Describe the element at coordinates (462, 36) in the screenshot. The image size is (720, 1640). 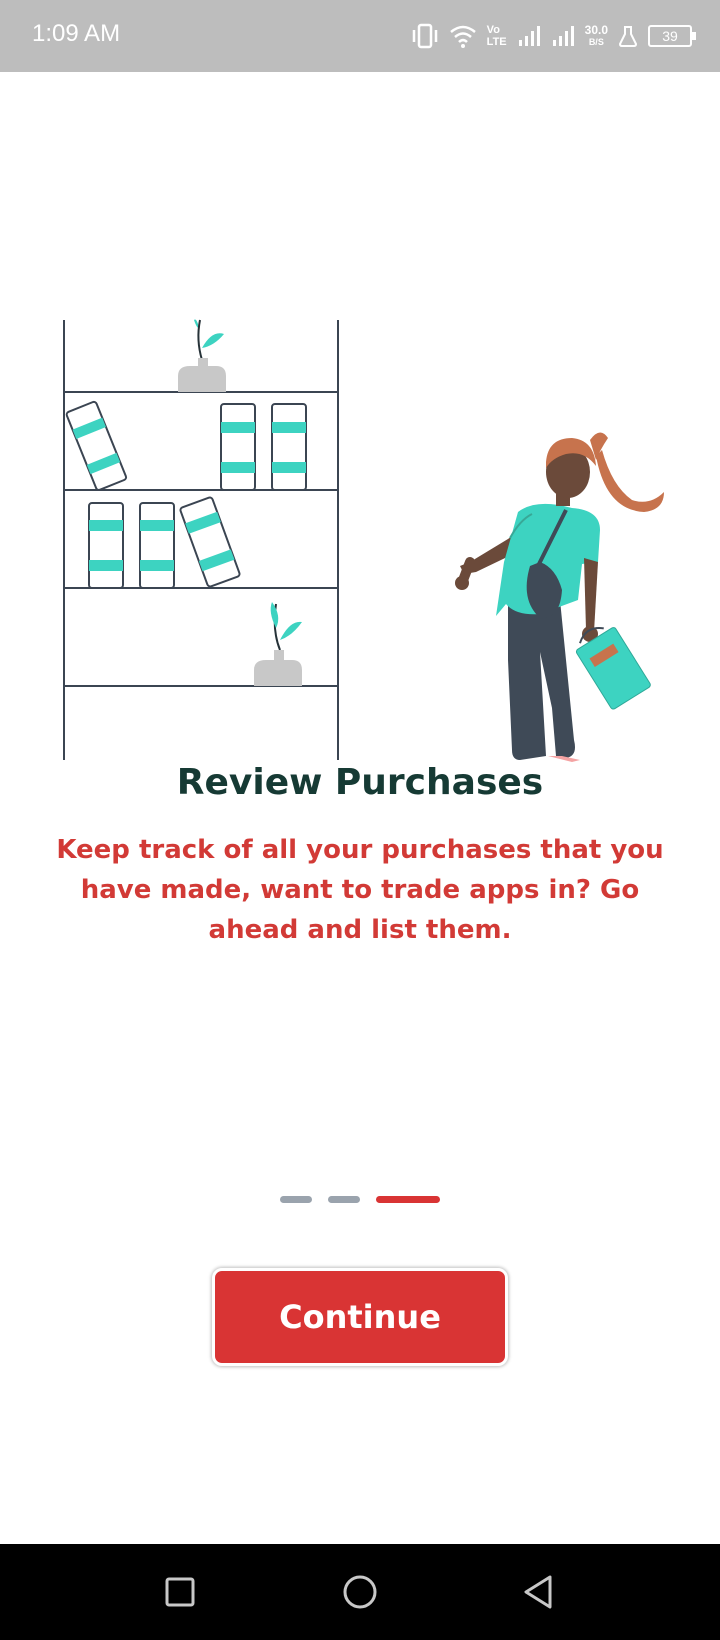
I see `wifi-icon` at that location.